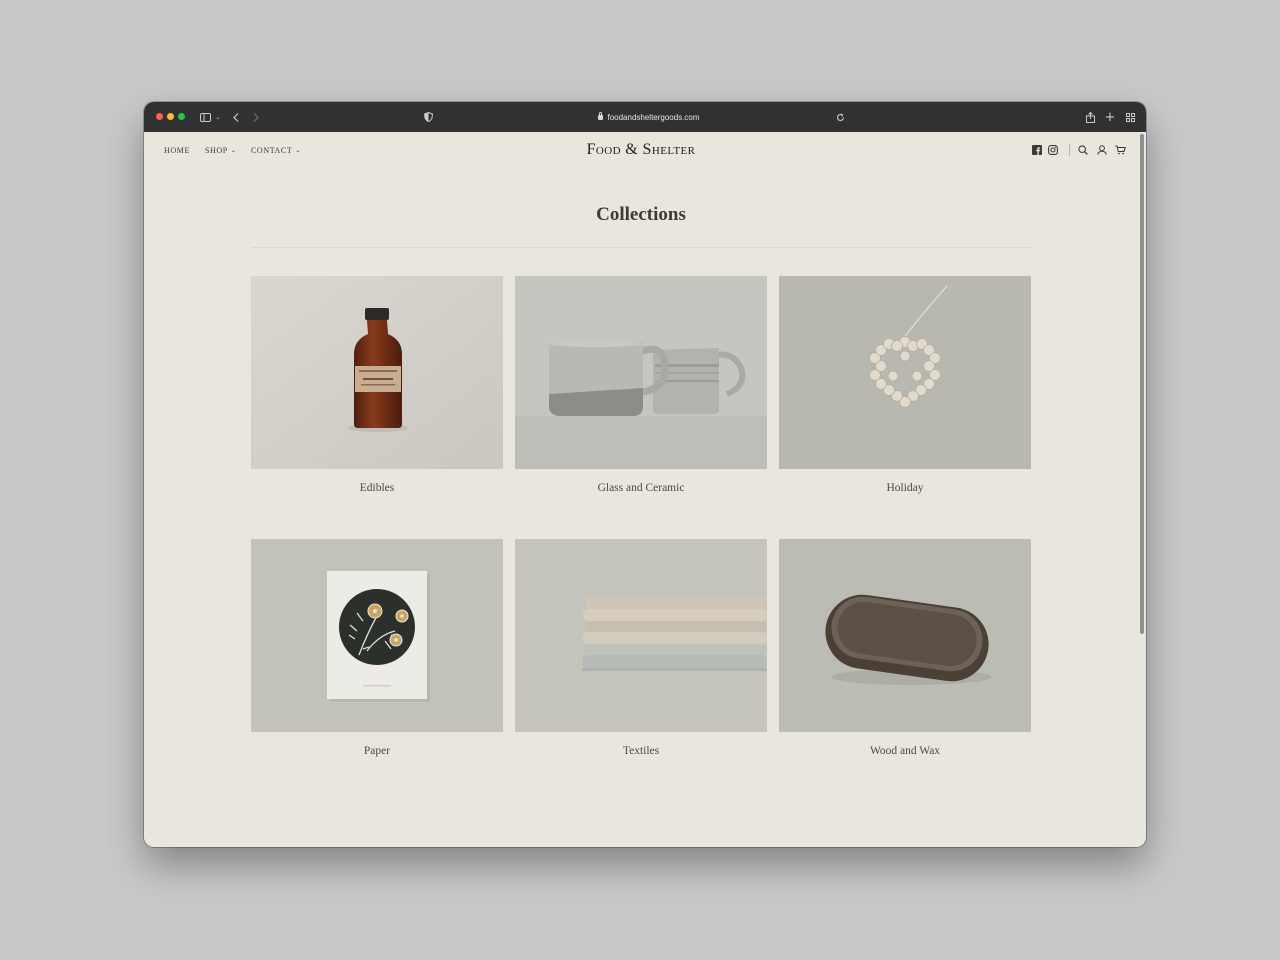 The image size is (1280, 960). What do you see at coordinates (905, 488) in the screenshot?
I see `collection-label: Holiday` at bounding box center [905, 488].